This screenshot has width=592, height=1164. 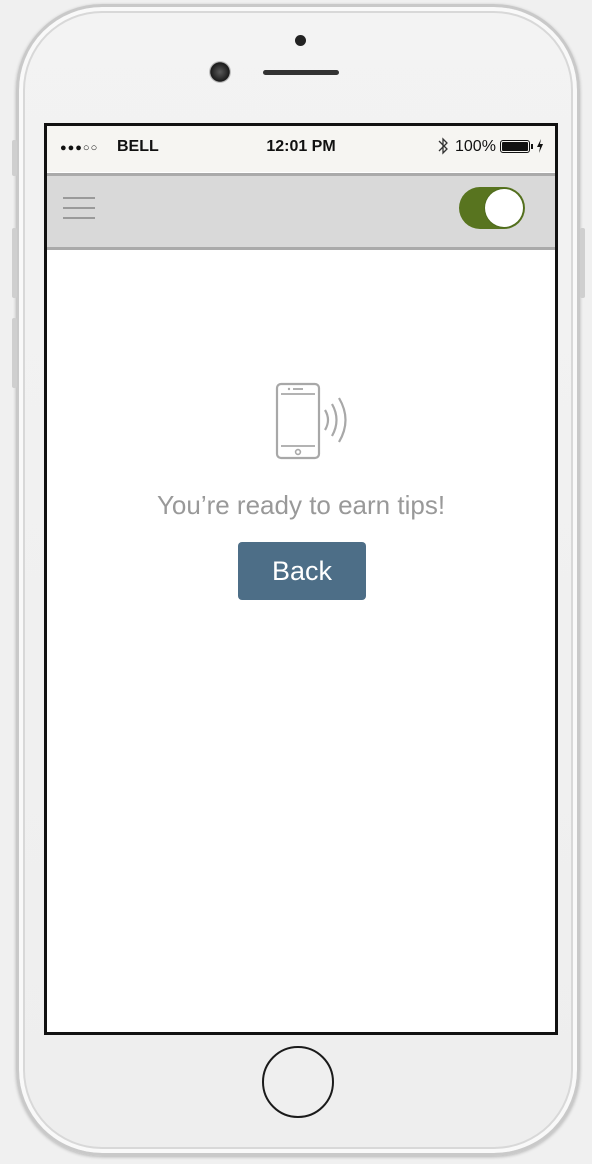 What do you see at coordinates (301, 211) in the screenshot?
I see `app-header` at bounding box center [301, 211].